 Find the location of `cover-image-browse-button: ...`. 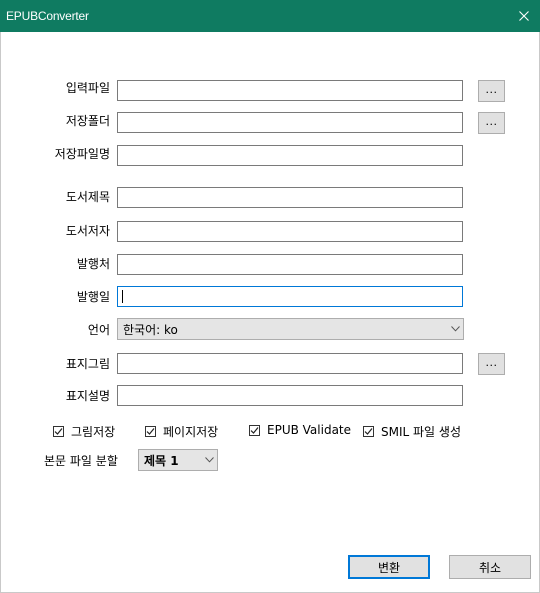

cover-image-browse-button: ... is located at coordinates (491, 364).